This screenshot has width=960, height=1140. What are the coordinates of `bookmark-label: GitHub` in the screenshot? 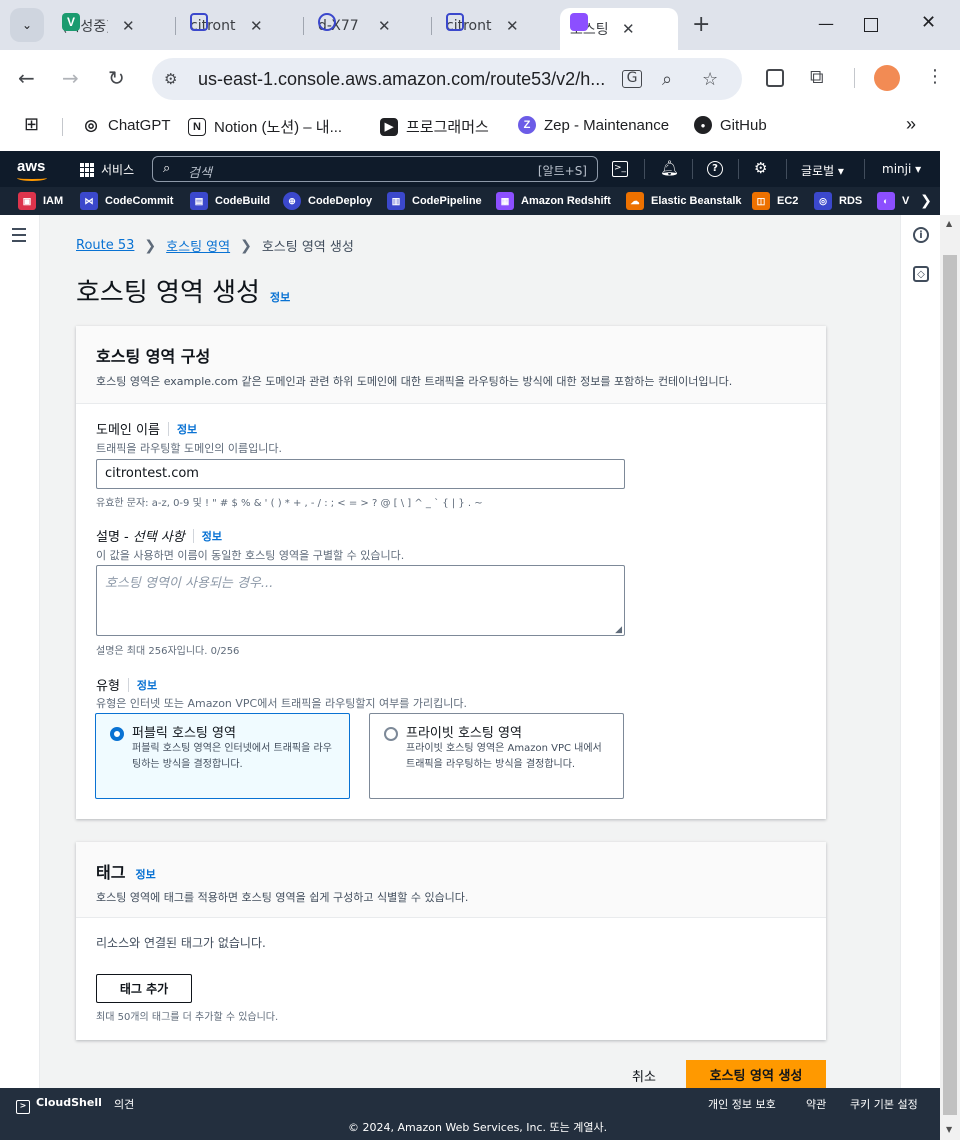 It's located at (743, 125).